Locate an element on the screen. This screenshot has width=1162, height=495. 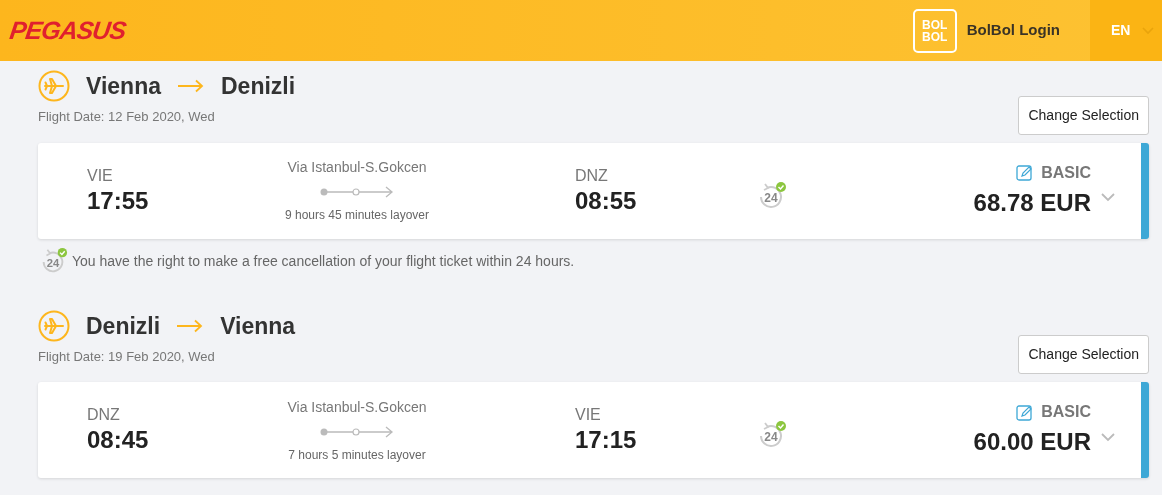
fare-price: 68.78 EUR is located at coordinates (1032, 202).